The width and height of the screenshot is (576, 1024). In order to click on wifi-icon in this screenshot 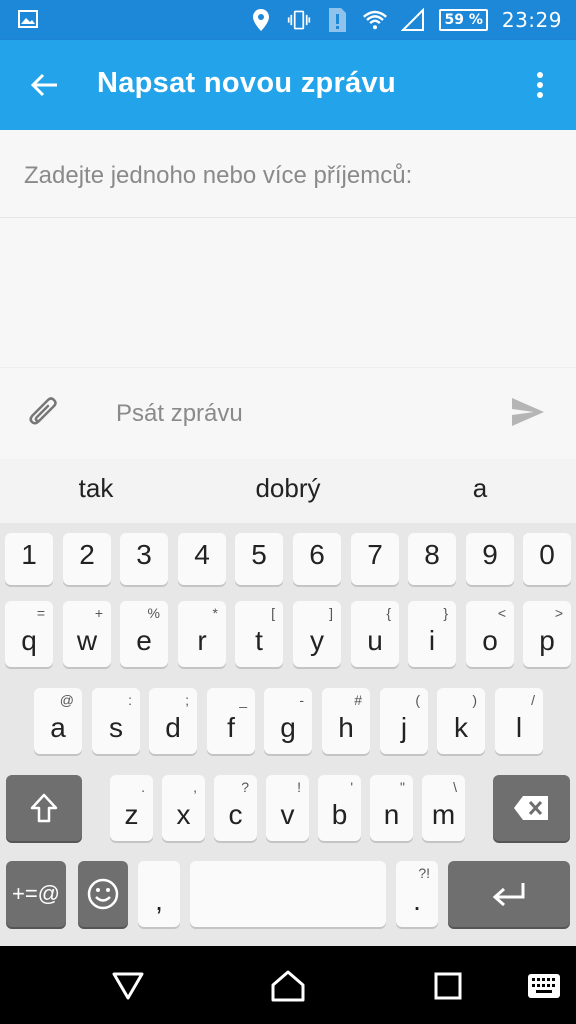, I will do `click(375, 20)`.